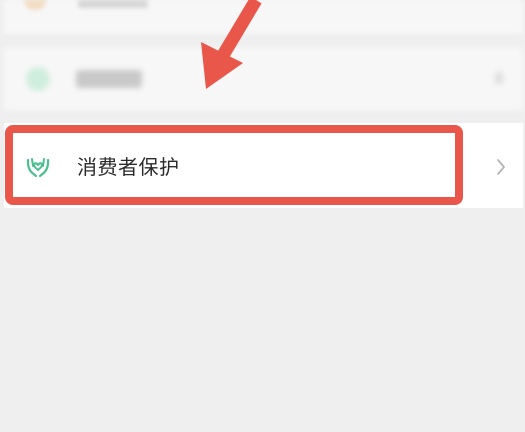  What do you see at coordinates (263, 17) in the screenshot?
I see `blurred-list-item-top` at bounding box center [263, 17].